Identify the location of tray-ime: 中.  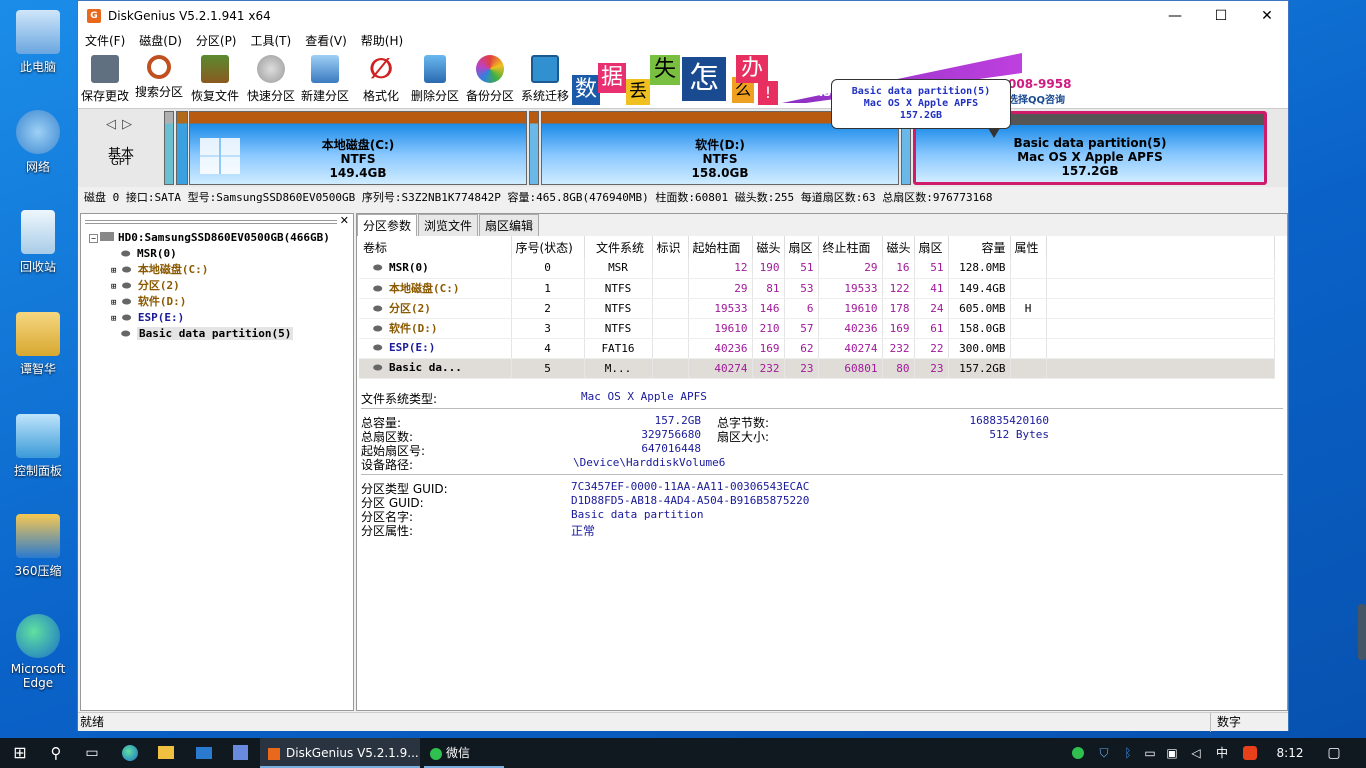
(1222, 753).